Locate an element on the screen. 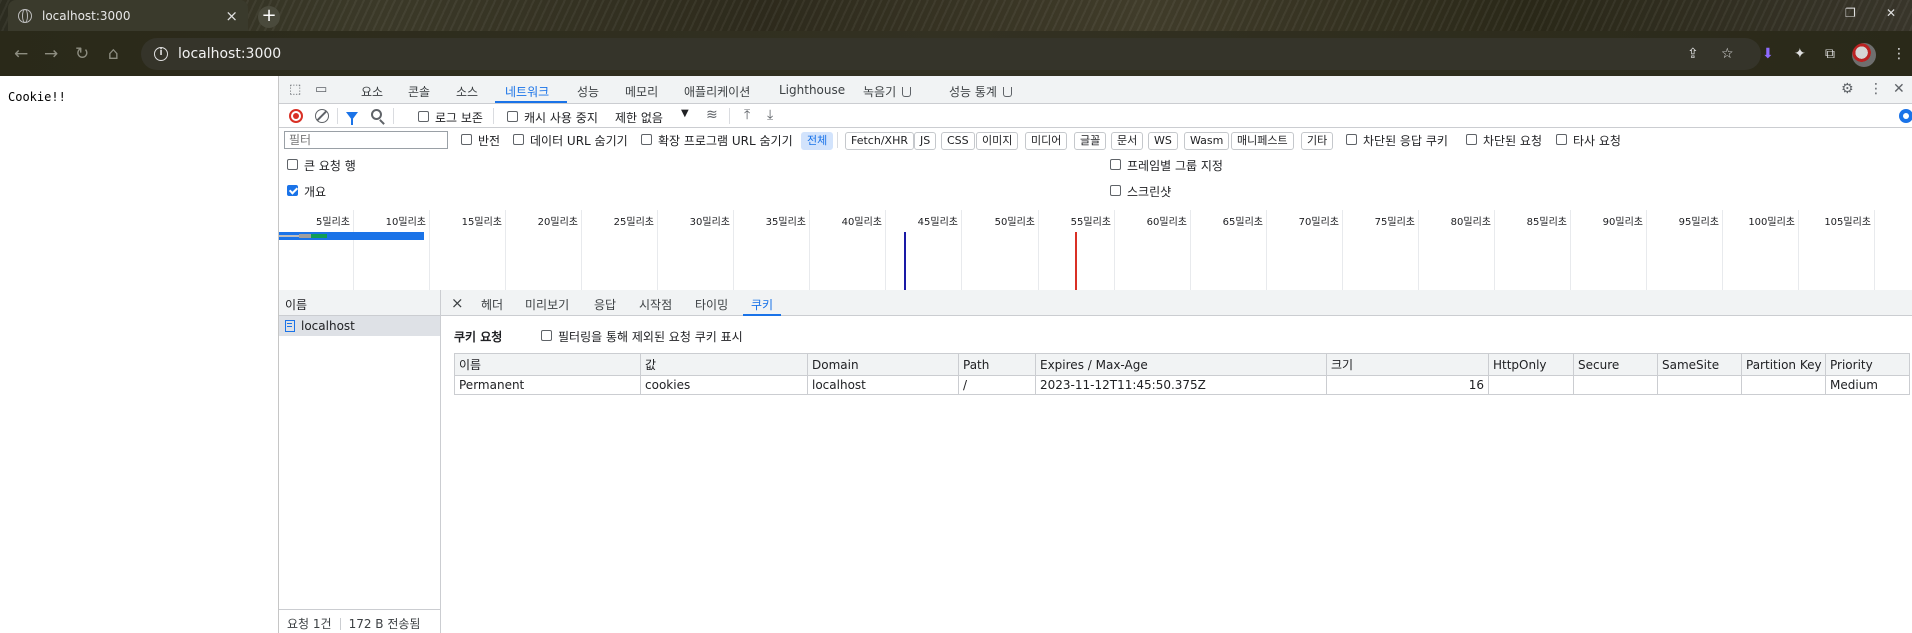  column-header: SameSite is located at coordinates (1699, 364).